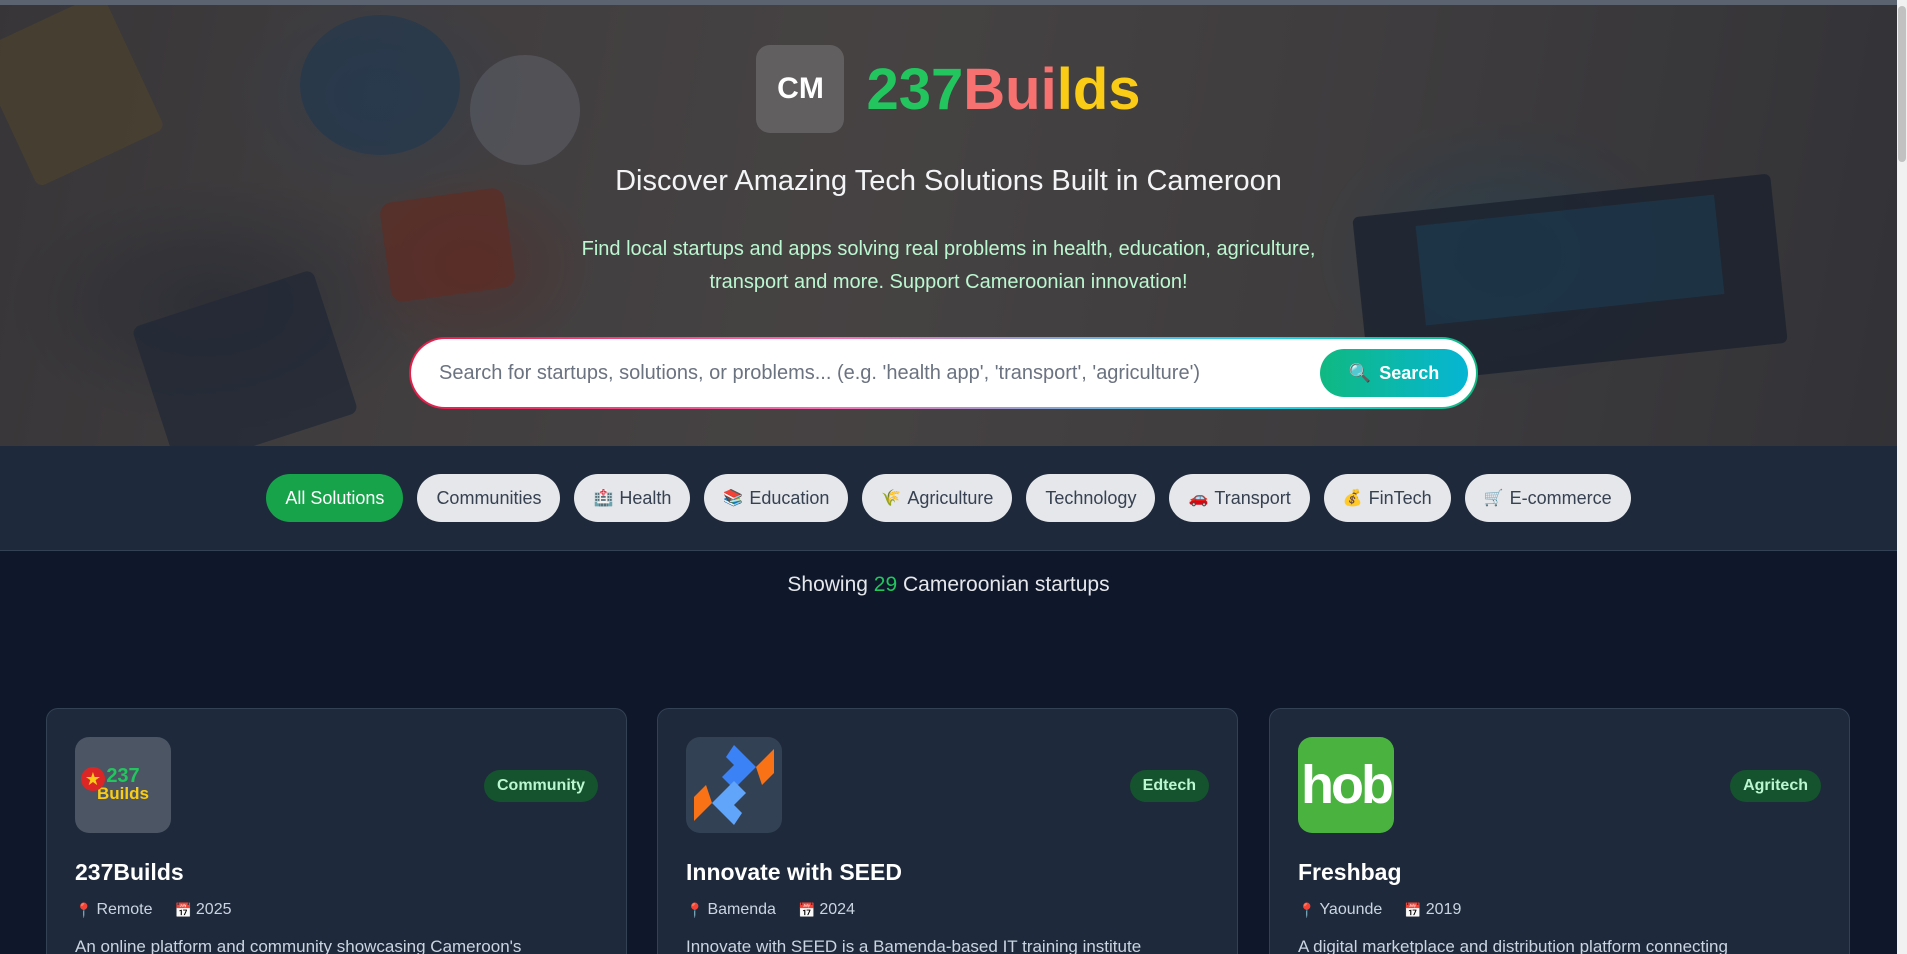  I want to click on location-meta: 📍 Bamenda, so click(731, 910).